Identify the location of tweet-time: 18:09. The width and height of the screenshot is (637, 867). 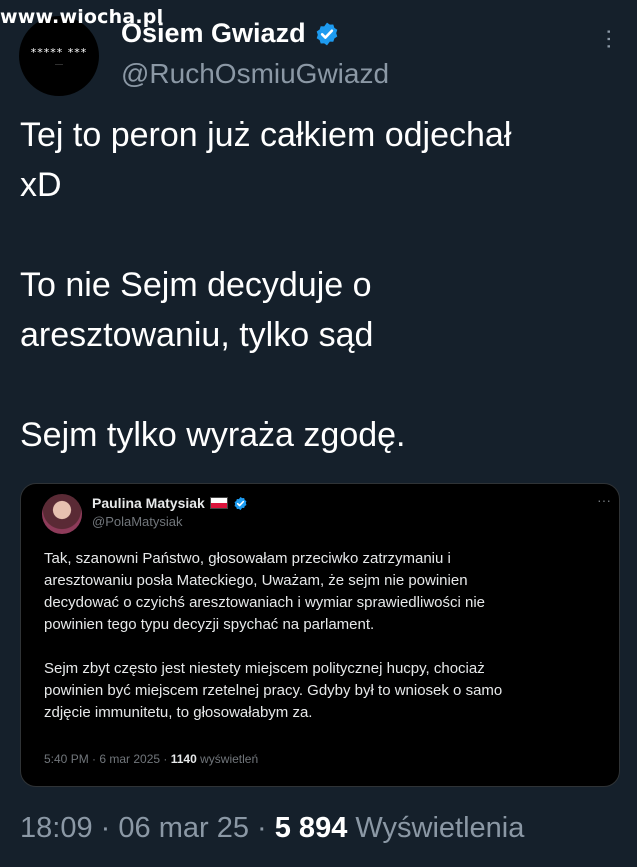
(56, 828).